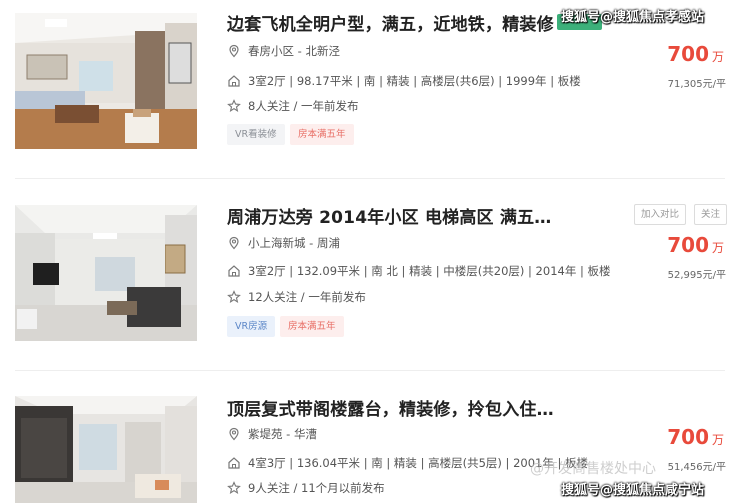 The height and width of the screenshot is (503, 740). What do you see at coordinates (256, 134) in the screenshot?
I see `tag-vr-decoration: VR看装修` at bounding box center [256, 134].